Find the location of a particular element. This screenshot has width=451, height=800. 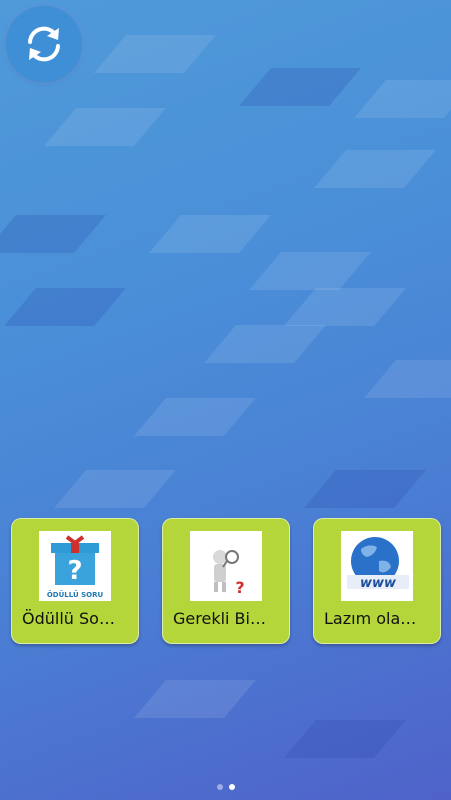

globe-www-icon: www is located at coordinates (377, 566).